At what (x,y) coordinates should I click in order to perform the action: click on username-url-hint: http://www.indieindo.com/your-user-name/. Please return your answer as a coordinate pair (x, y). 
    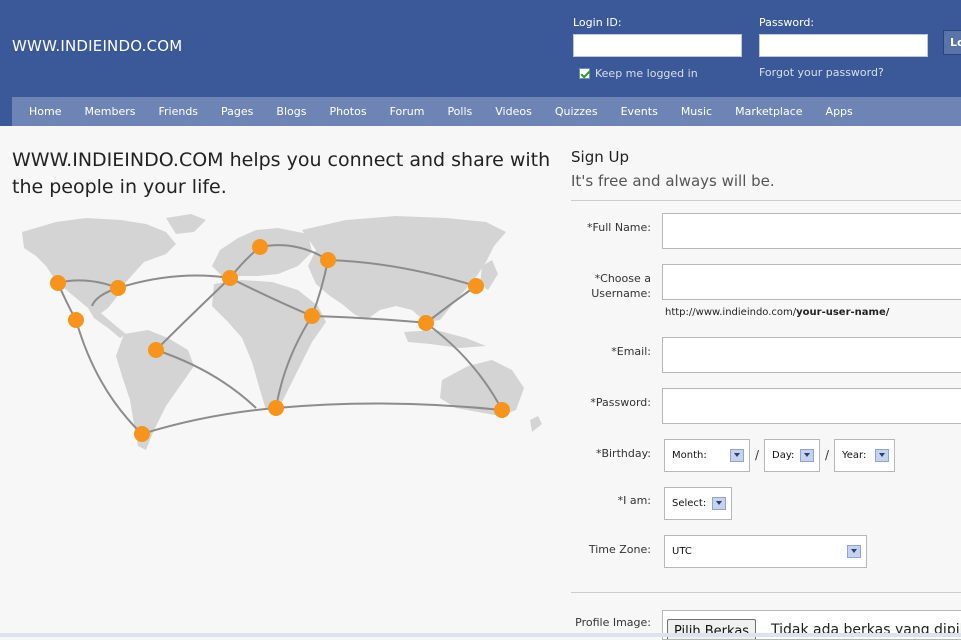
    Looking at the image, I should click on (777, 312).